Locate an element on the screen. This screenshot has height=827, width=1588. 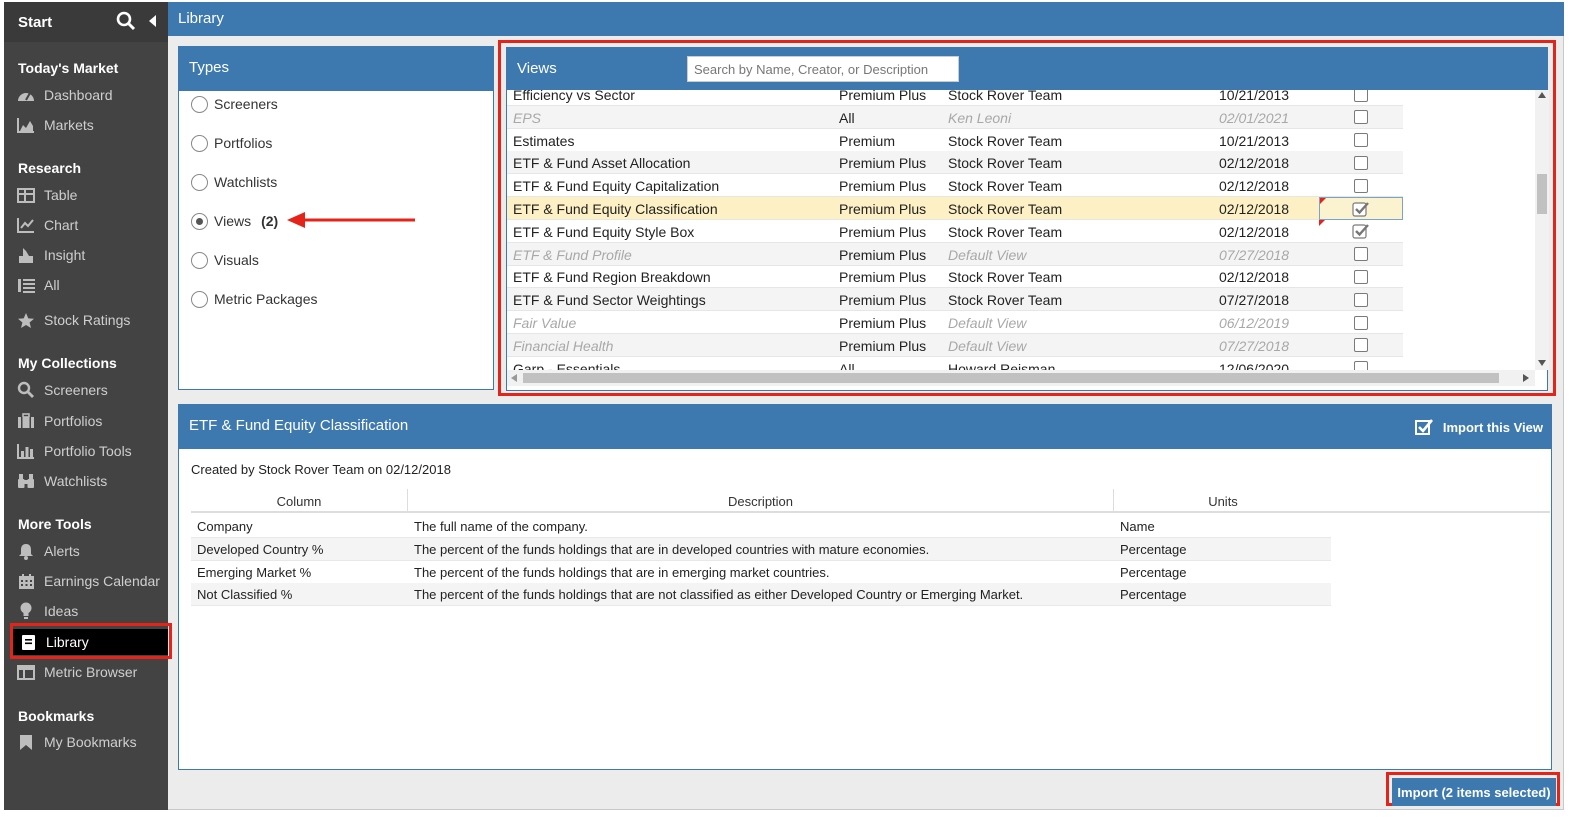
view-date: 02/12/2018 is located at coordinates (1254, 209).